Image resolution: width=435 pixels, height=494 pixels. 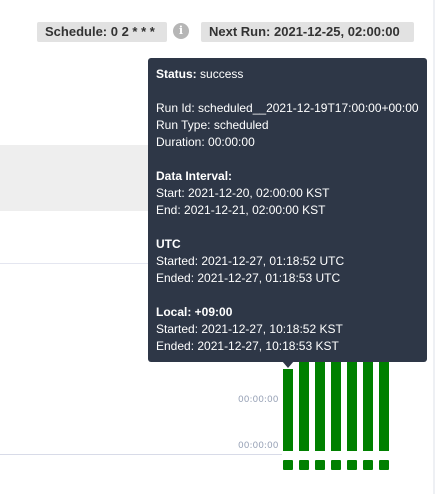 I want to click on local-heading: Local: +09:00, so click(x=194, y=312).